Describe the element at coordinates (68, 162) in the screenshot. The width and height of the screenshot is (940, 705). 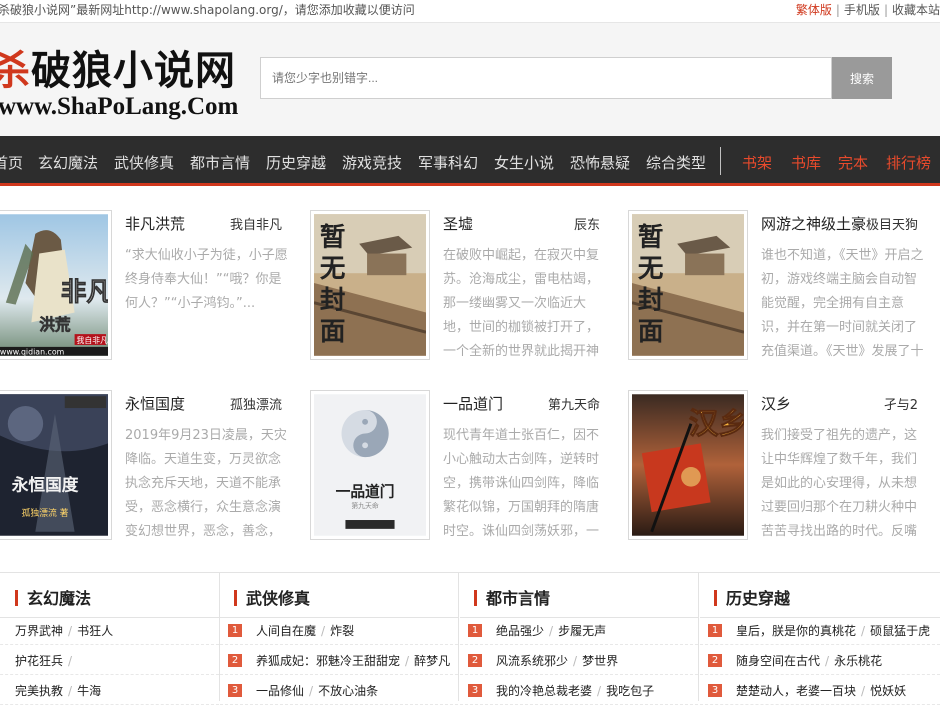
I see `nav-item-xuanhuan: 玄幻魔法` at that location.